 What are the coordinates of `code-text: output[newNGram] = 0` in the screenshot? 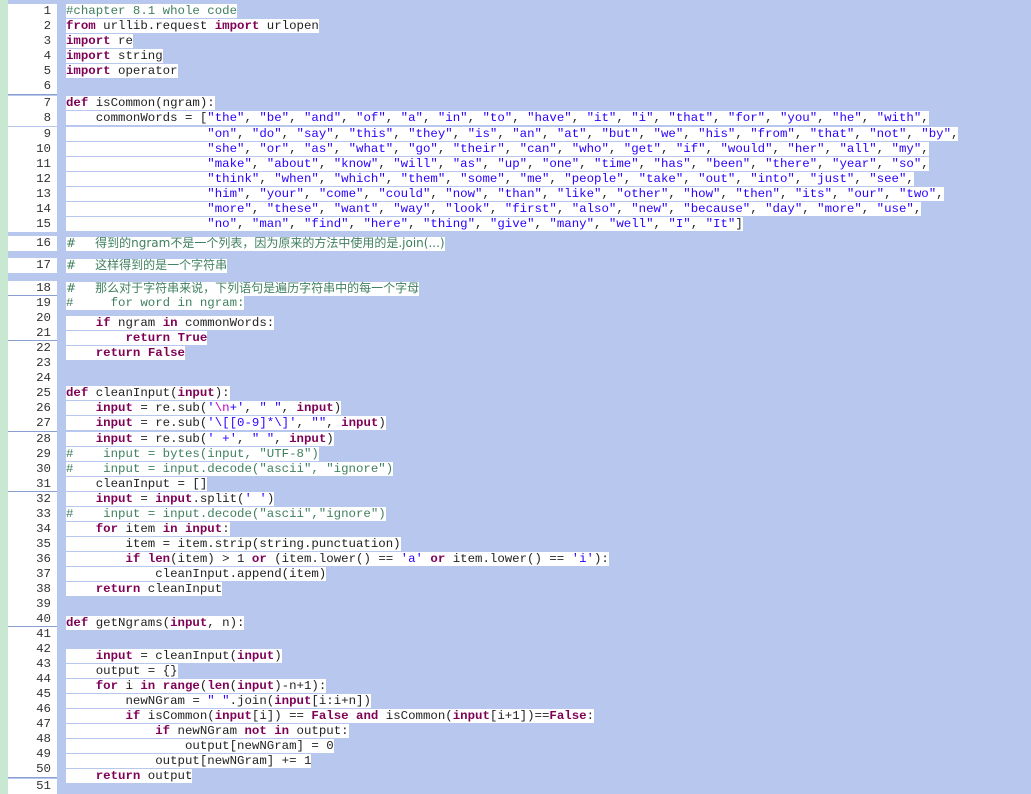 It's located at (200, 746).